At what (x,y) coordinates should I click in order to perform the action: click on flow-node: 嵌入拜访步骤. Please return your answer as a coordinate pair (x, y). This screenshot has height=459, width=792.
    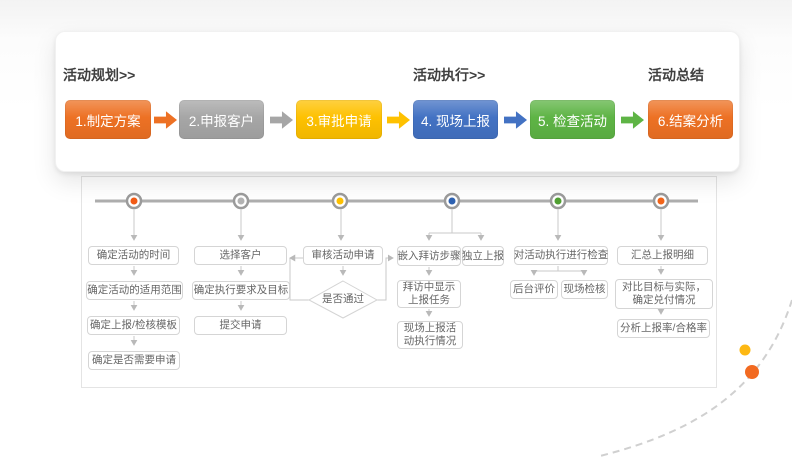
    Looking at the image, I should click on (429, 256).